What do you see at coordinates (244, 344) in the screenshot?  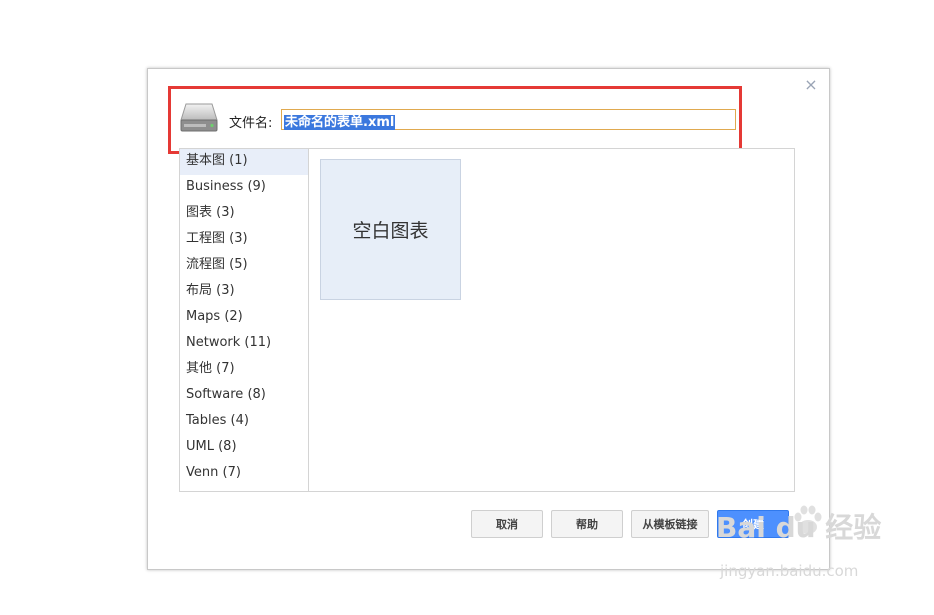 I see `category-item-network: Network (11)` at bounding box center [244, 344].